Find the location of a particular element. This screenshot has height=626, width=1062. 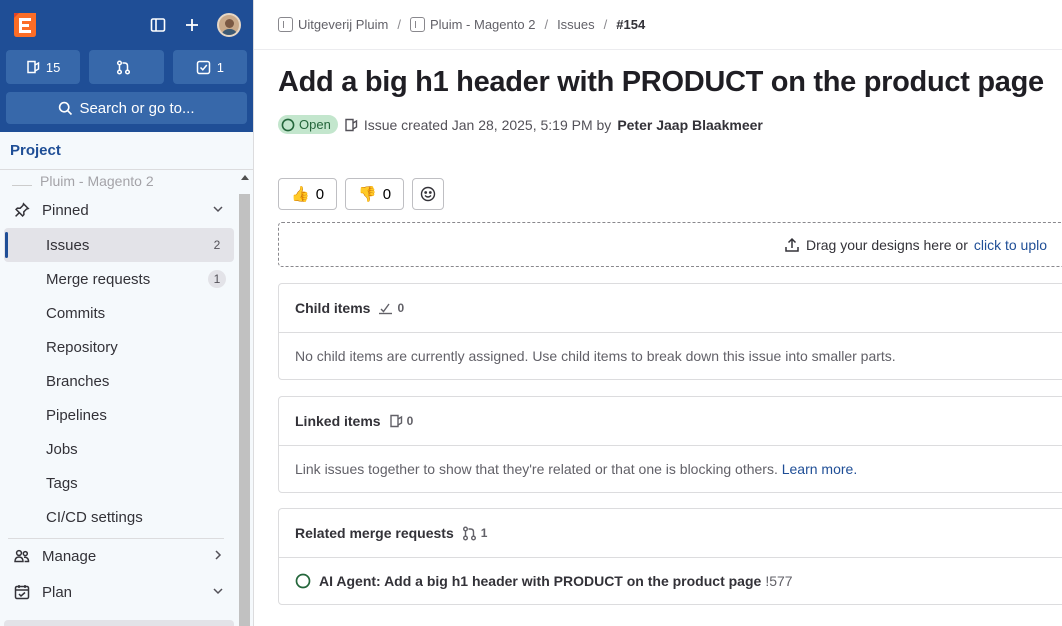

click-to-upload-link: click to uplo is located at coordinates (1010, 245).